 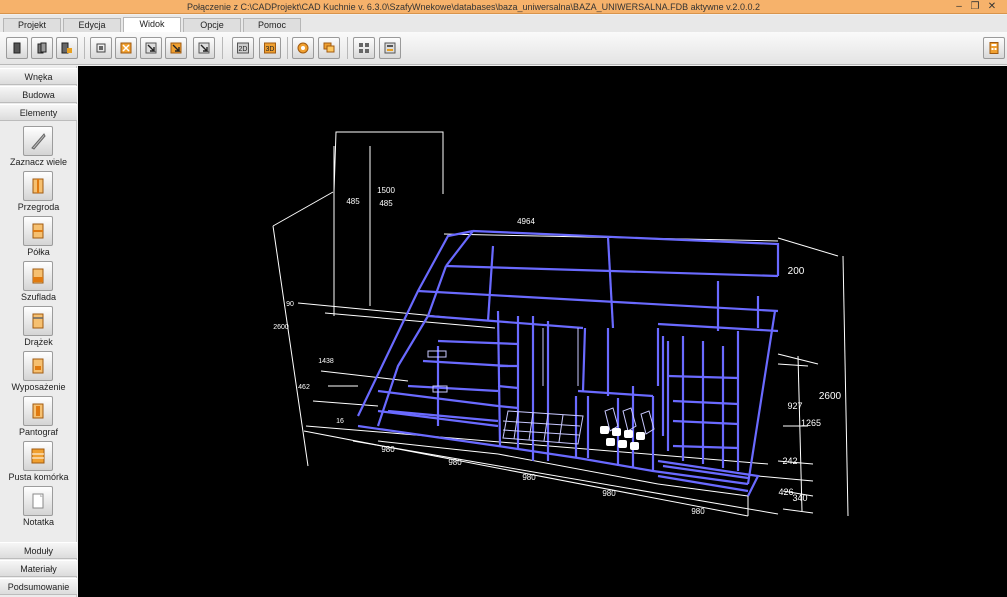 What do you see at coordinates (38, 94) in the screenshot?
I see `section-budowa: Budowa` at bounding box center [38, 94].